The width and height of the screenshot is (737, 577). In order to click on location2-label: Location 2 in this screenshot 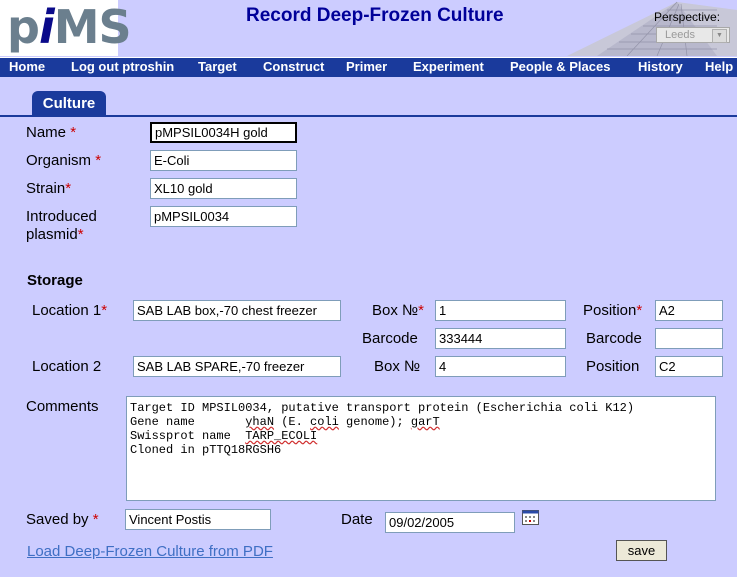, I will do `click(67, 366)`.